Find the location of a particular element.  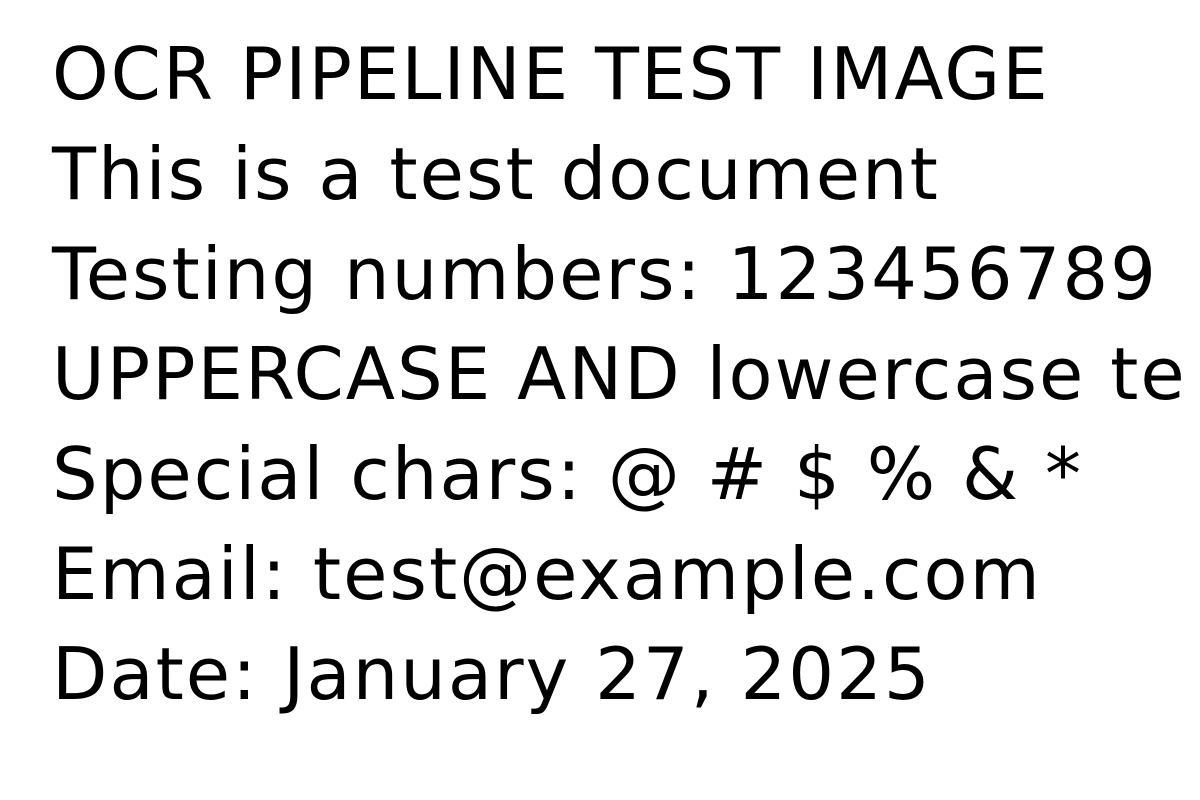

text-line-case: UPPERCASE AND lowercase te is located at coordinates (619, 374).